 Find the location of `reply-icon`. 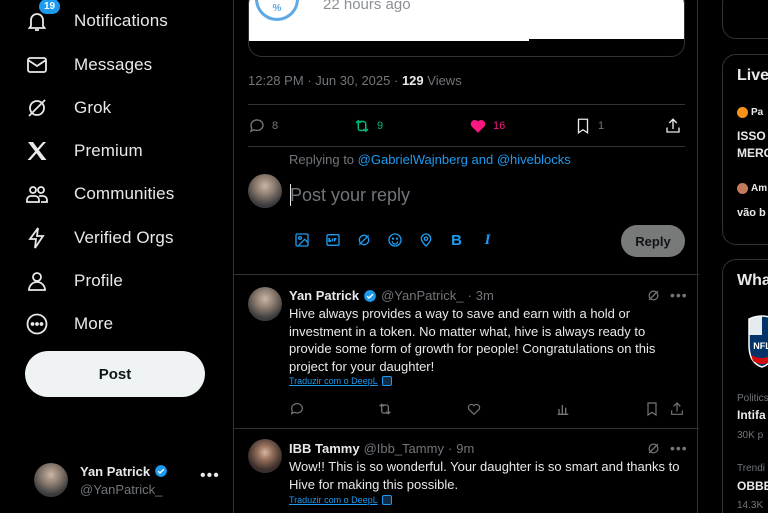

reply-icon is located at coordinates (297, 409).